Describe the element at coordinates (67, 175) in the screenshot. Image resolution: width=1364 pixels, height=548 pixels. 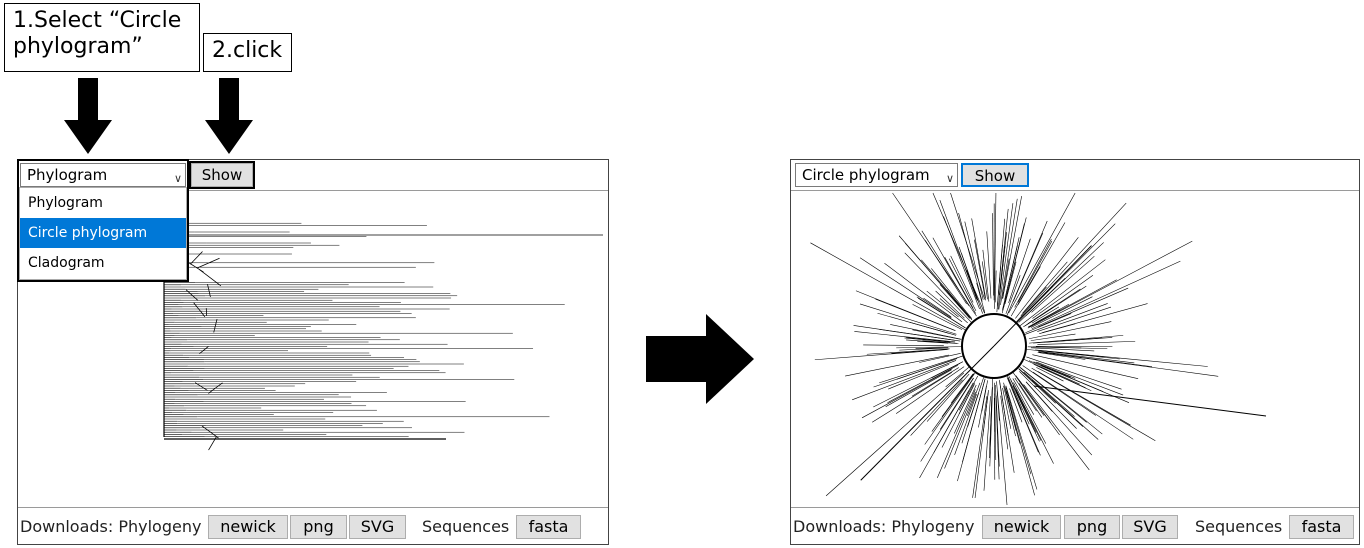
I see `tree-type-select-value: Phylogram` at that location.